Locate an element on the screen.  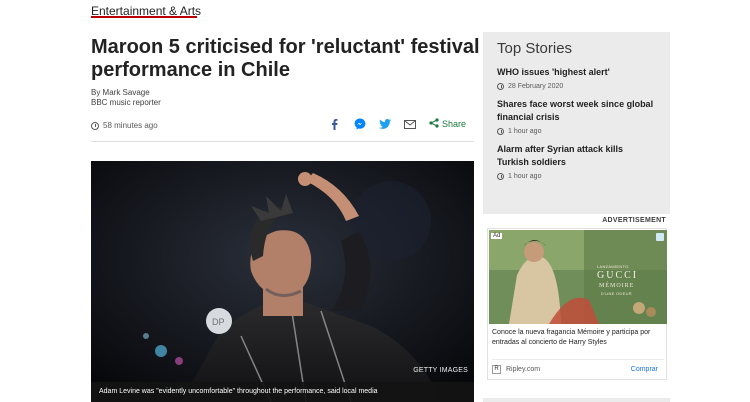
top-stories-title: Top Stories is located at coordinates (535, 48).